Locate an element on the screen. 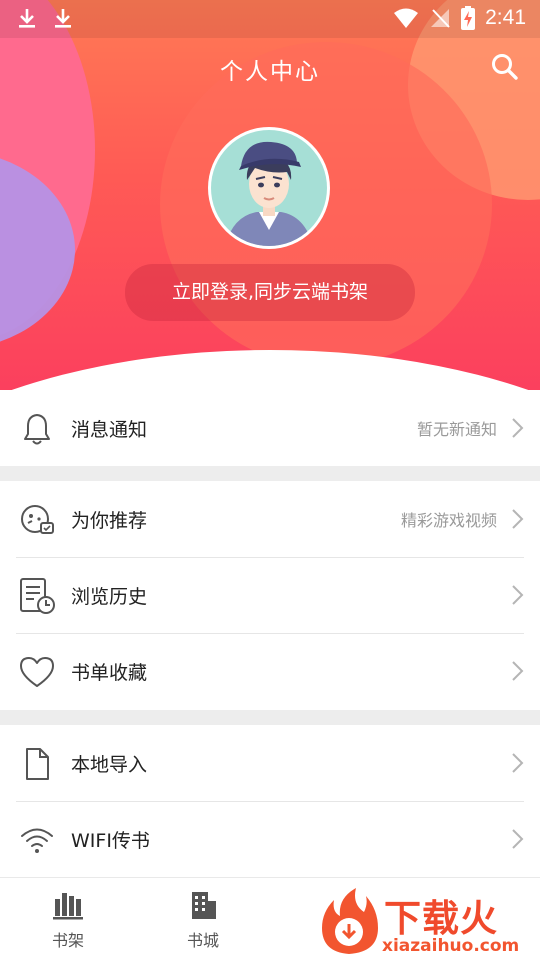 The width and height of the screenshot is (540, 960). flame-logo-icon is located at coordinates (350, 921).